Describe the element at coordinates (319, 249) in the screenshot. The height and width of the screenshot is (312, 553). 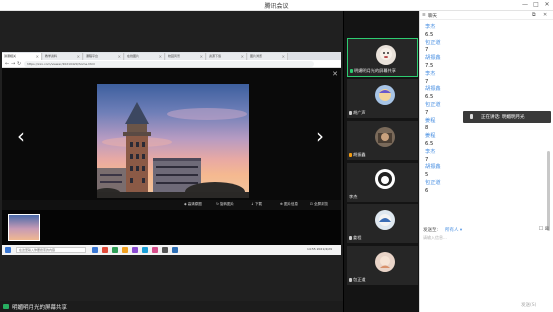
I see `taskbar-clock: 14:55 2021/4/29` at that location.